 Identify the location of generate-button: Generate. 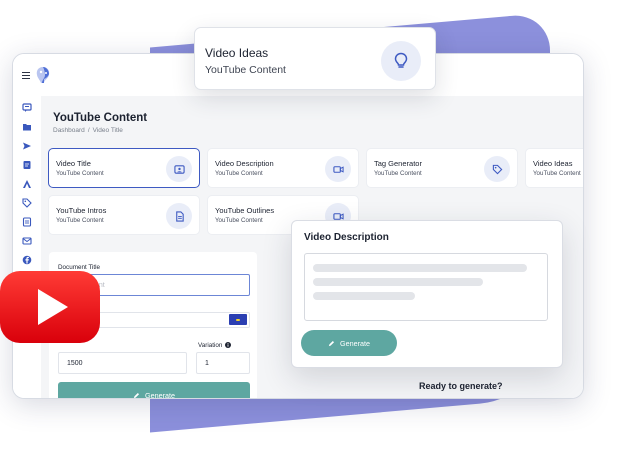
(154, 390).